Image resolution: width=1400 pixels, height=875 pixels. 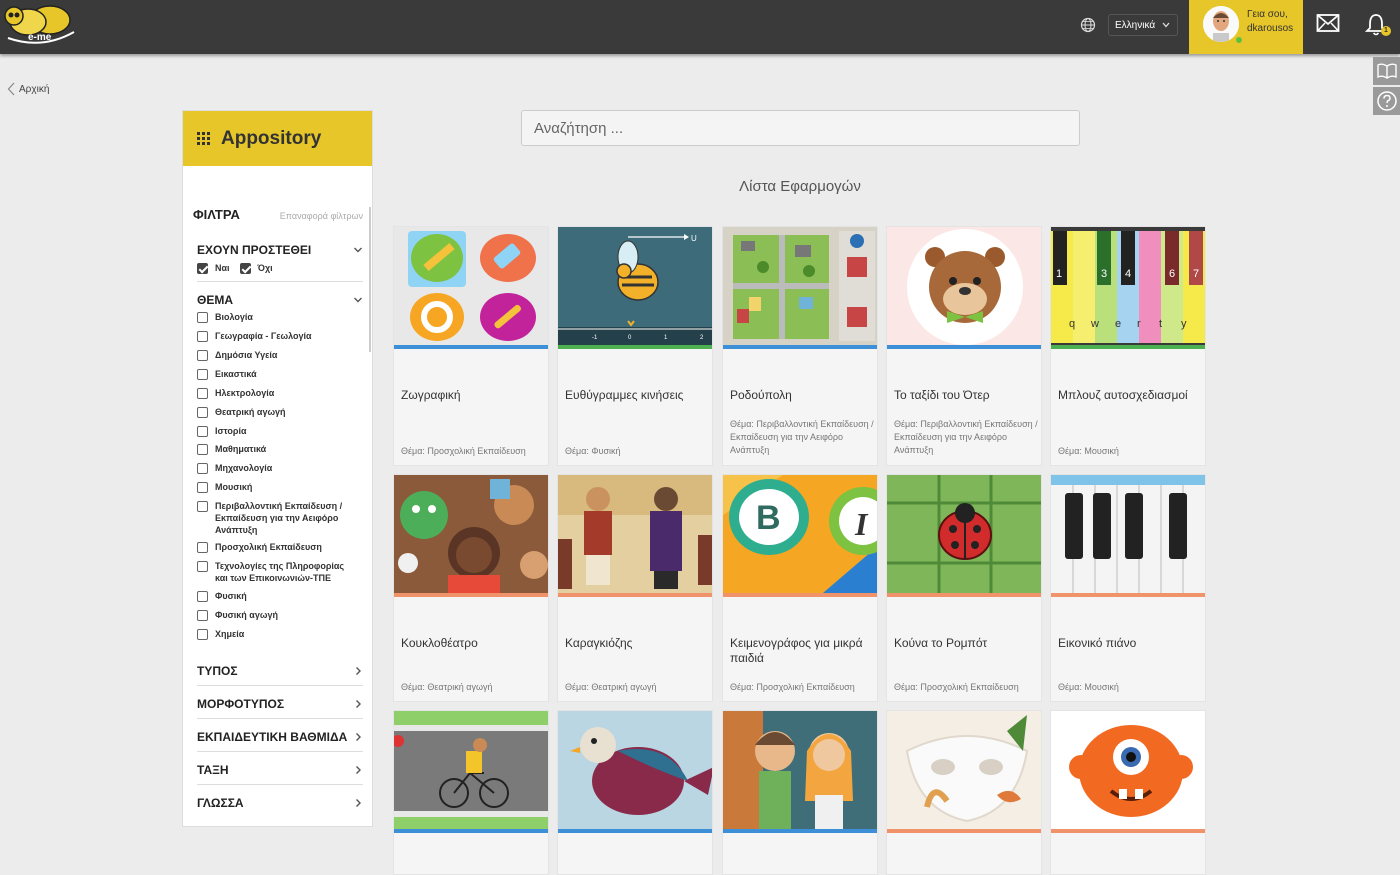 What do you see at coordinates (694, 238) in the screenshot?
I see `svg-text: U` at bounding box center [694, 238].